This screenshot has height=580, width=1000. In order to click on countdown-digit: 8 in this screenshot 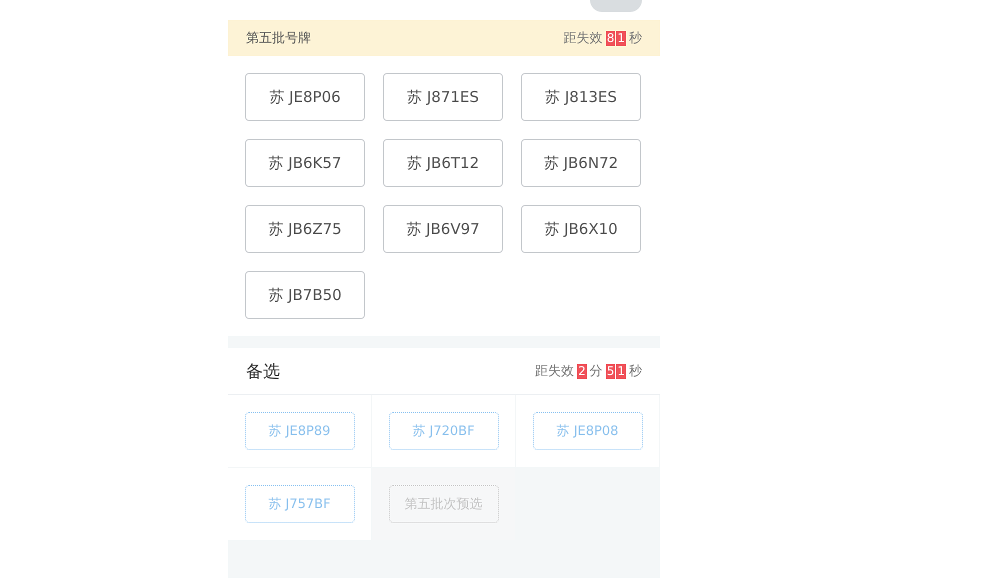, I will do `click(611, 38)`.